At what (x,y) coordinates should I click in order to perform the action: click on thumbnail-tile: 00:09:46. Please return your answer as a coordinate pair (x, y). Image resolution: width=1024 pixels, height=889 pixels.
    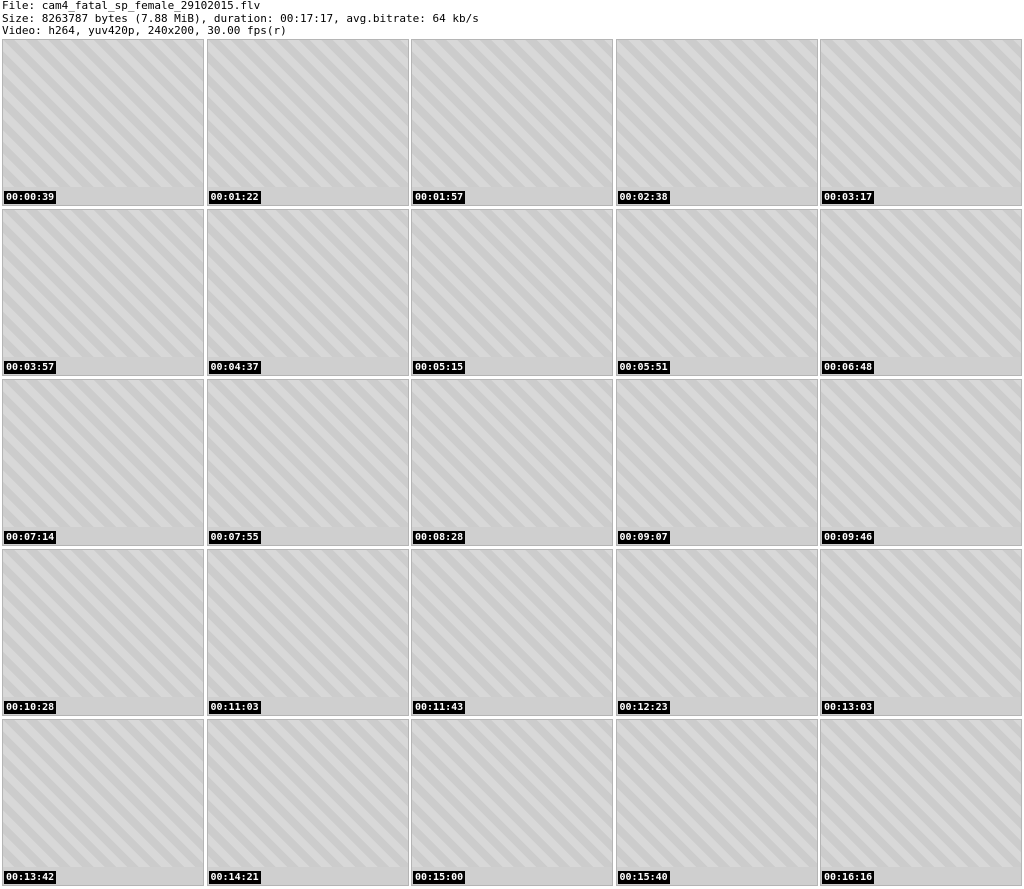
    Looking at the image, I should click on (921, 462).